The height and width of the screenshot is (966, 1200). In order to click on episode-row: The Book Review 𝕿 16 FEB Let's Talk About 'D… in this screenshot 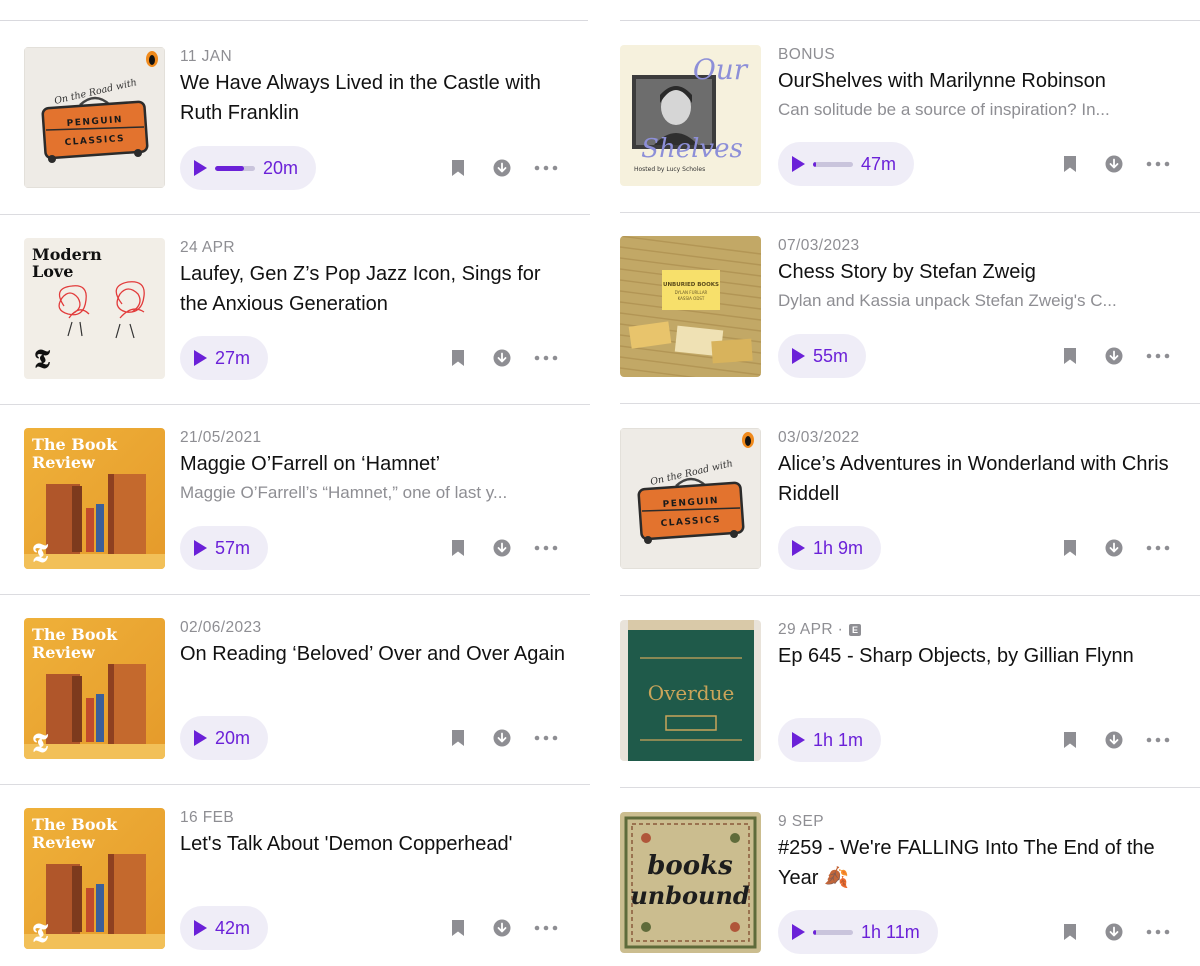, I will do `click(295, 887)`.